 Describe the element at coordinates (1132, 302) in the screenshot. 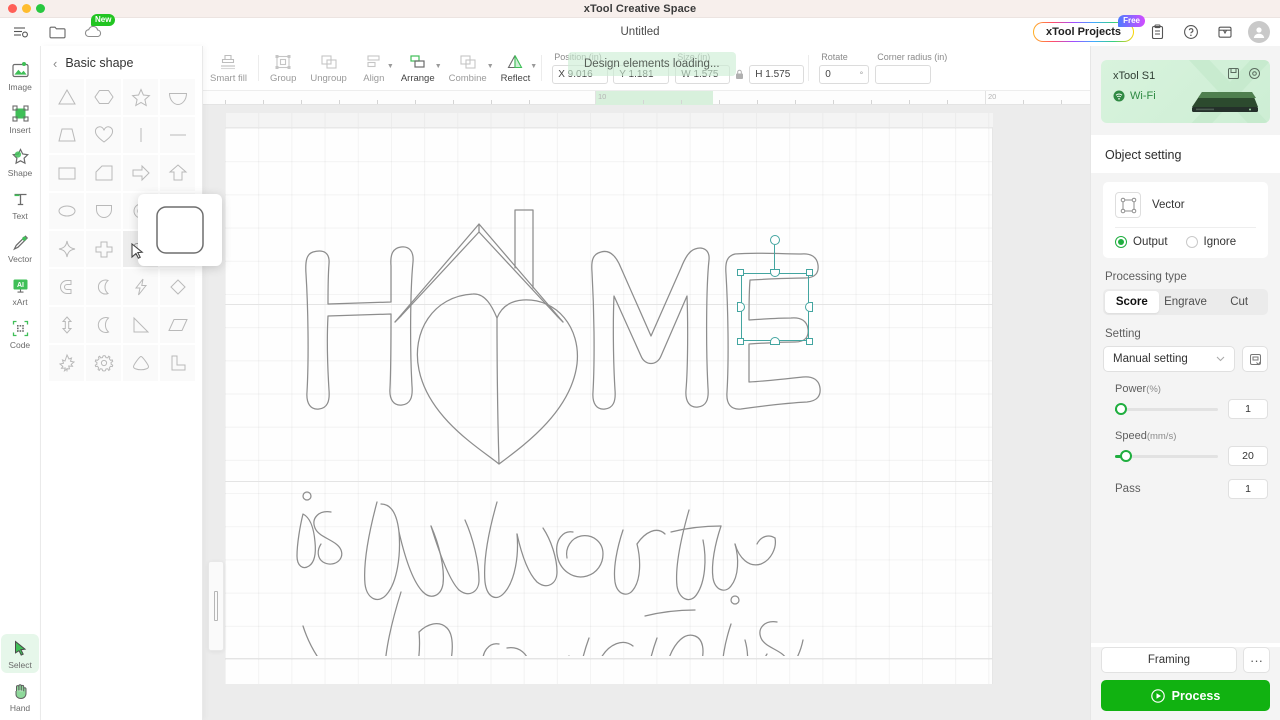

I see `tab-score: Score` at that location.